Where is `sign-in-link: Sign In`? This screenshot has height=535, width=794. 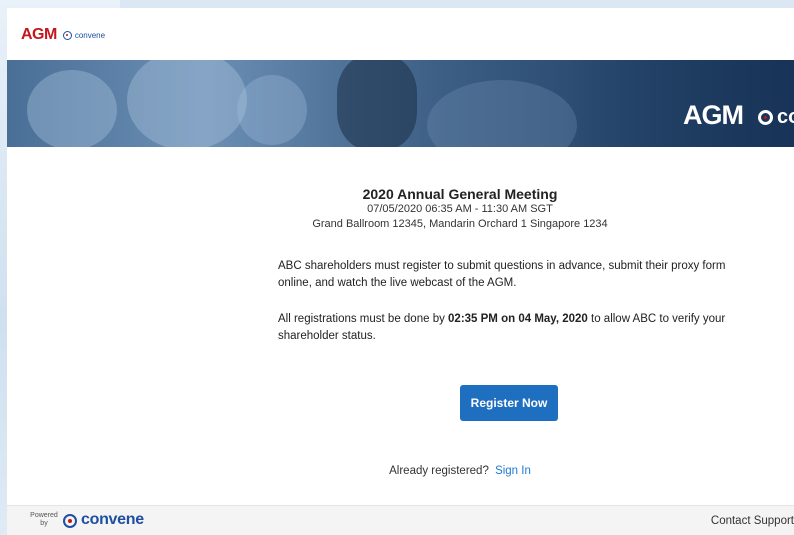
sign-in-link: Sign In is located at coordinates (513, 471).